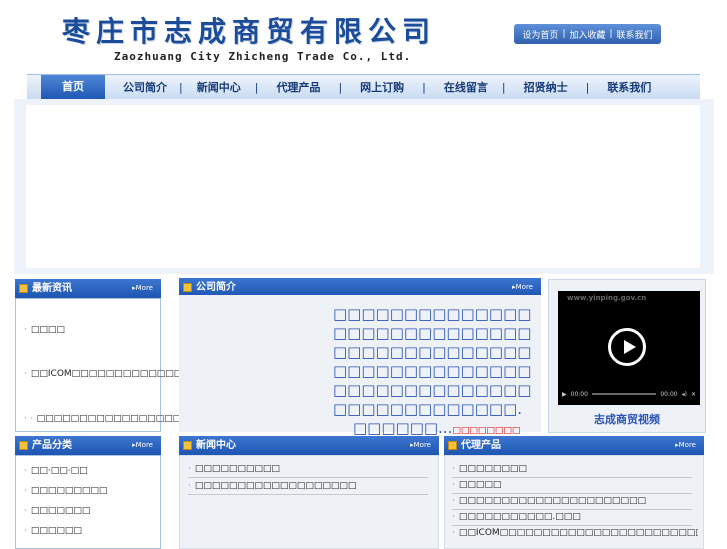 The height and width of the screenshot is (549, 727). Describe the element at coordinates (57, 511) in the screenshot. I see `list-item: · □□□□□□□` at that location.